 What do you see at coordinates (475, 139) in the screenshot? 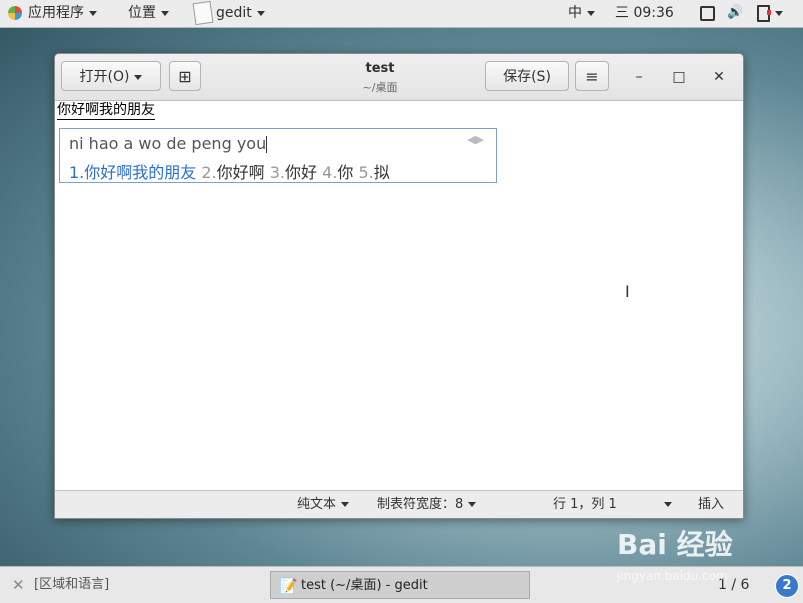
I see `ime-page-arrows-icon: ◀▶` at bounding box center [475, 139].